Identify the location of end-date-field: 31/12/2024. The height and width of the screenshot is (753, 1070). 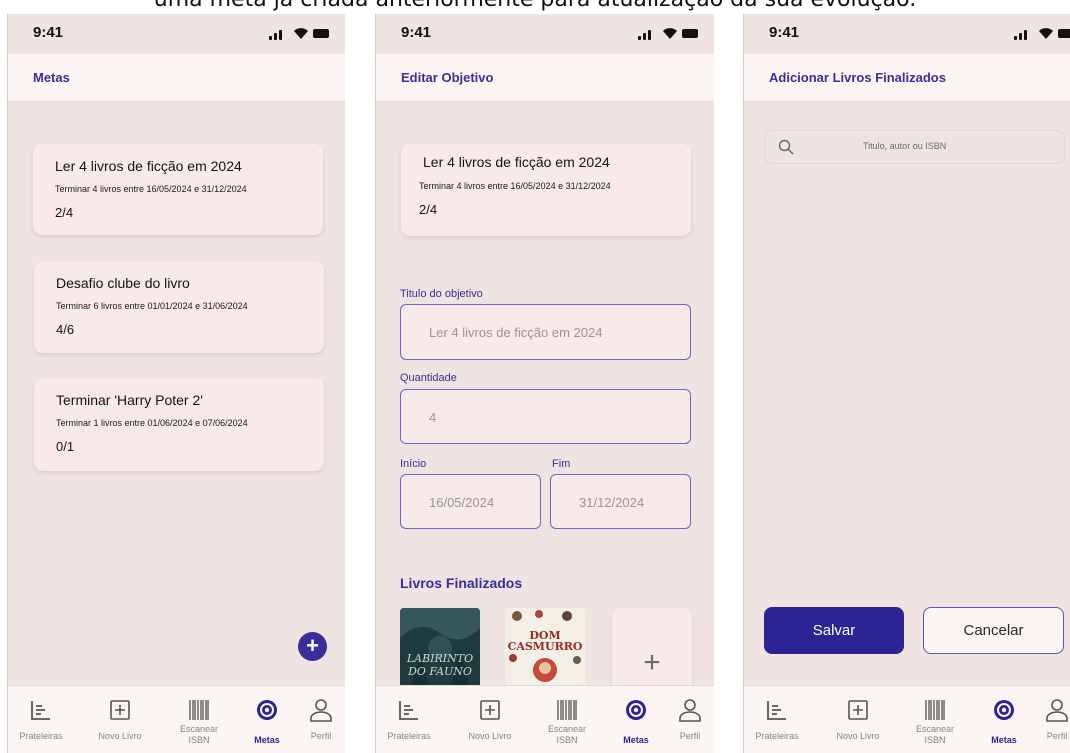
(620, 501).